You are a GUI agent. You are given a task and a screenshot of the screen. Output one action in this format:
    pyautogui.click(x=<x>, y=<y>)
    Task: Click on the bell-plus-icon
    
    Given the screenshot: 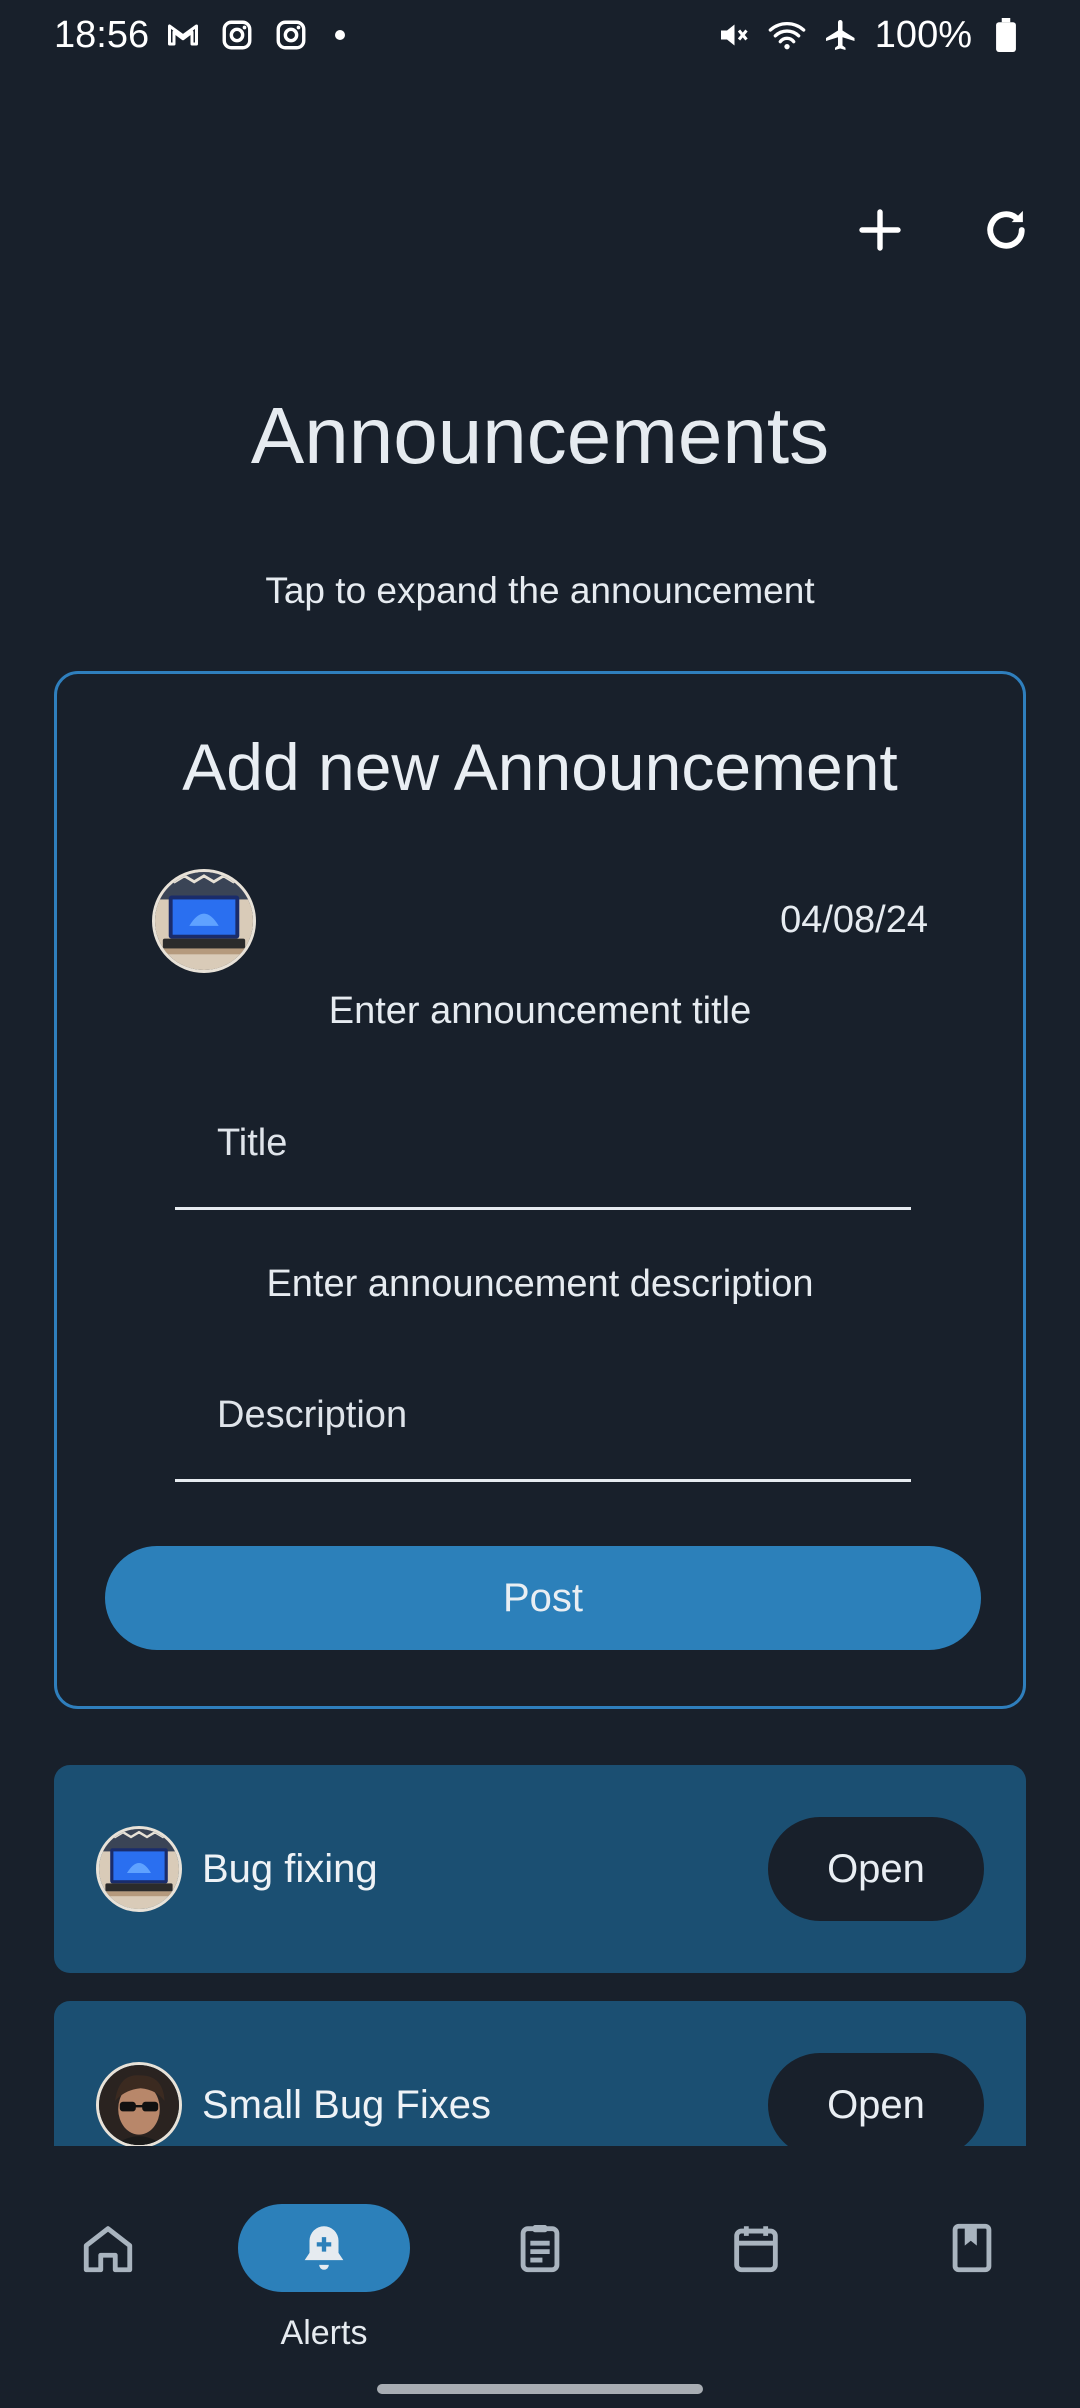 What is the action you would take?
    pyautogui.click(x=324, y=2248)
    